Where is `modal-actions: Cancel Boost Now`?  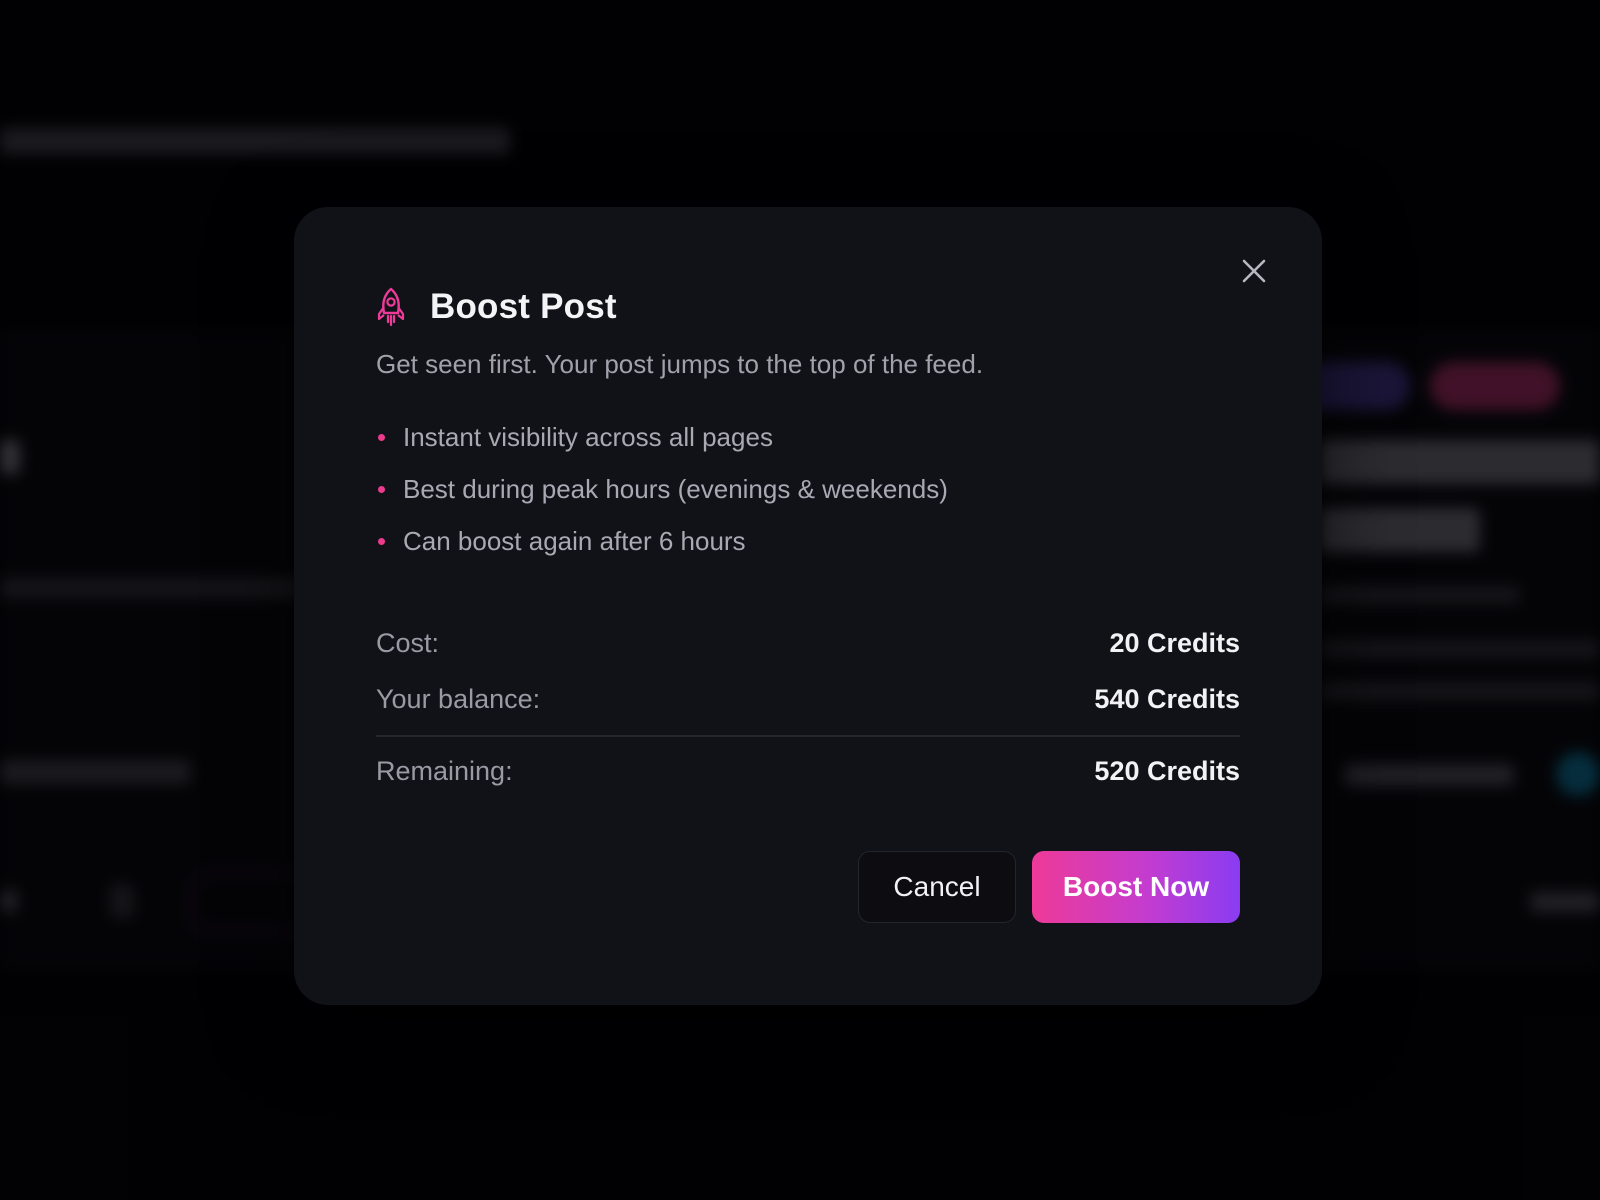
modal-actions: Cancel Boost Now is located at coordinates (1049, 887).